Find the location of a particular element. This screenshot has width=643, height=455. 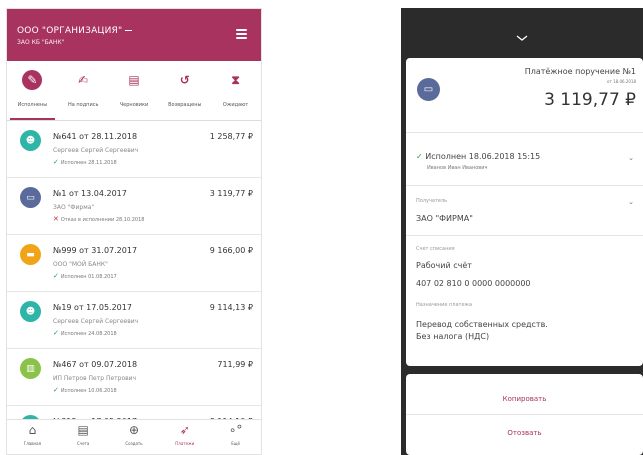

payment-title: №641 от 28.11.2018 is located at coordinates (95, 136).